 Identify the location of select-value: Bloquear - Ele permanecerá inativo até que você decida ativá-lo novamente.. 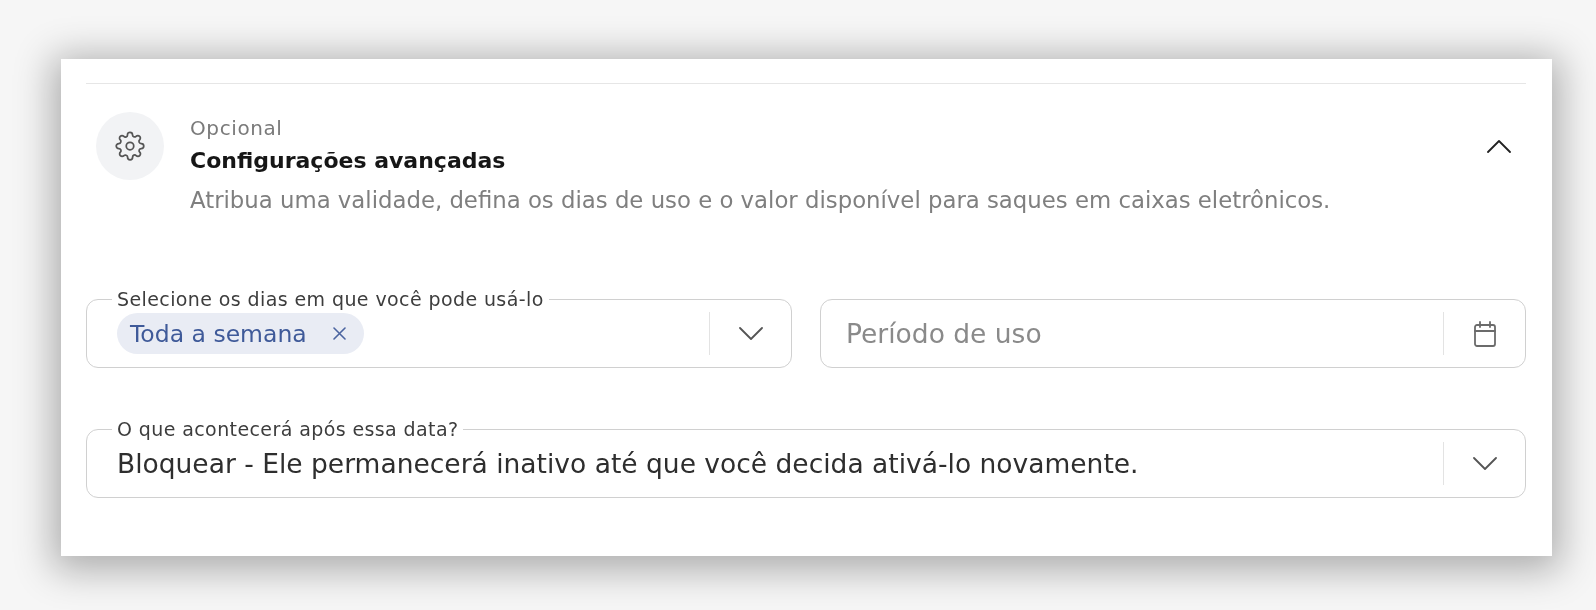
(628, 463).